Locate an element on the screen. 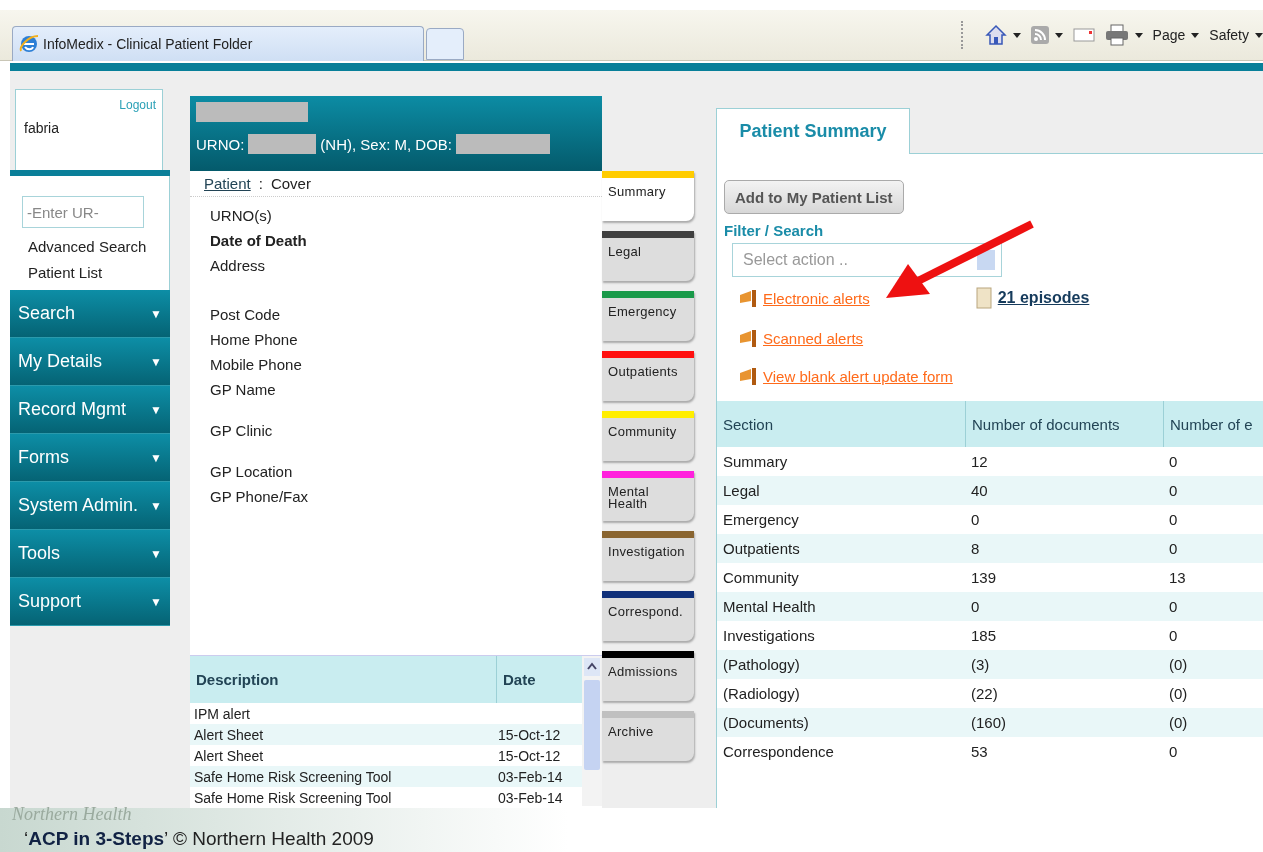 This screenshot has width=1263, height=852. column-header: Number of e is located at coordinates (1213, 424).